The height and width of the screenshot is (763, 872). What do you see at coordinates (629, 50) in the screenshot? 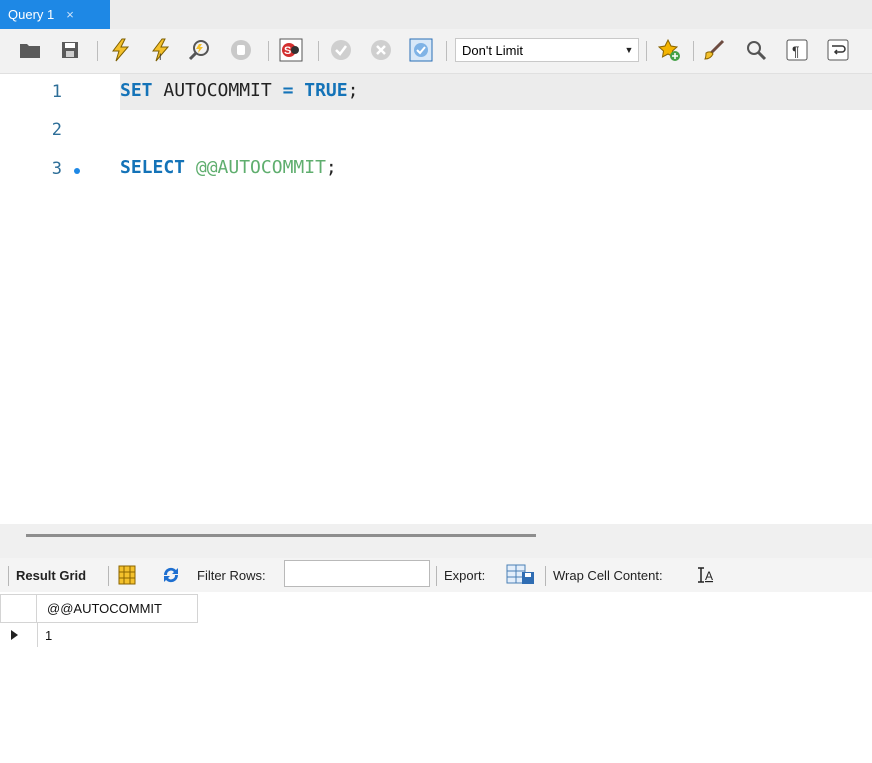
I see `chevron-down-icon: ▼` at bounding box center [629, 50].